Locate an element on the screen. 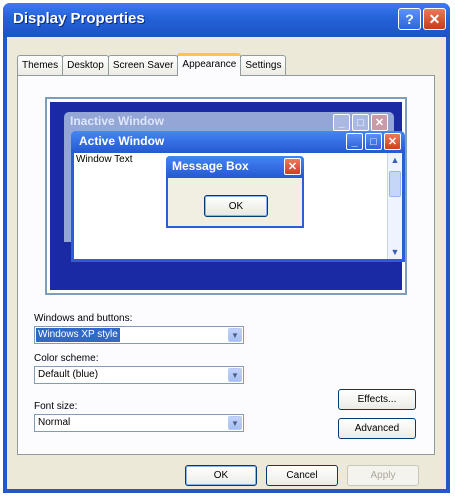 The width and height of the screenshot is (455, 496). active-window-controls: _ □ ✕ is located at coordinates (373, 141).